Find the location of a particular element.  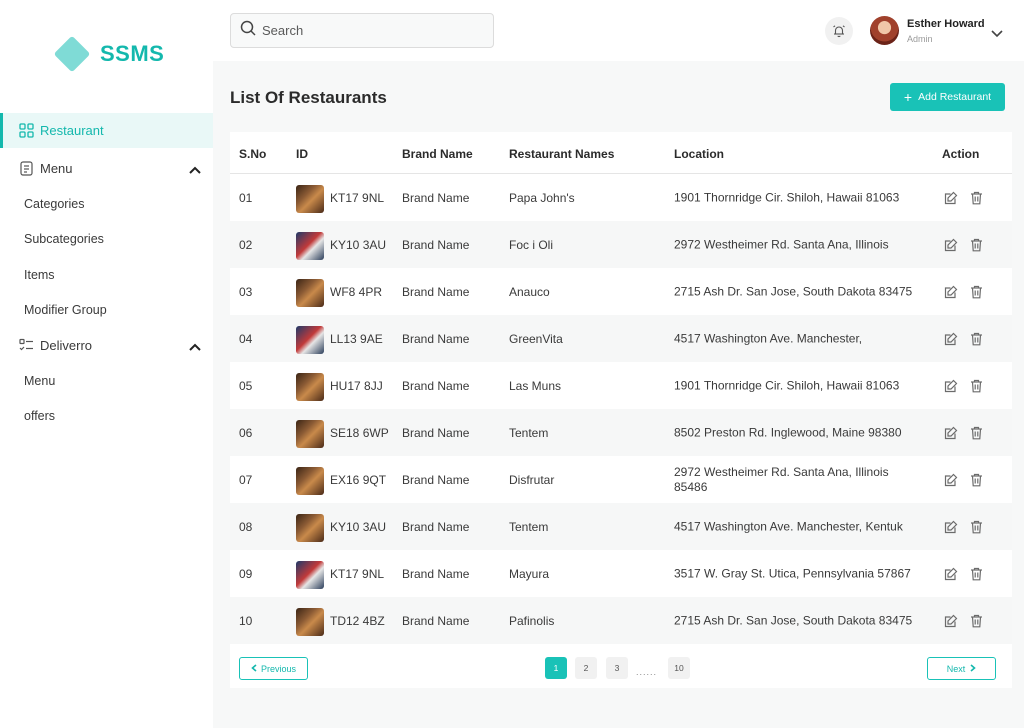

next-page-button: Next is located at coordinates (961, 668).